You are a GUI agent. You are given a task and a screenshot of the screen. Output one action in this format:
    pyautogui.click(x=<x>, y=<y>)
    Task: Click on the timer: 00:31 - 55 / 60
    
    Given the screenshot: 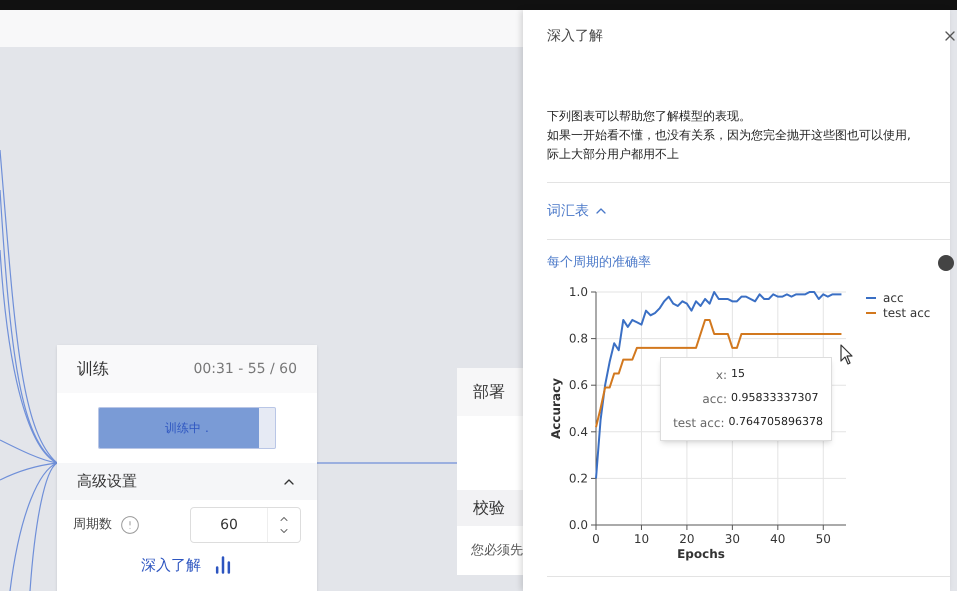 What is the action you would take?
    pyautogui.click(x=245, y=369)
    